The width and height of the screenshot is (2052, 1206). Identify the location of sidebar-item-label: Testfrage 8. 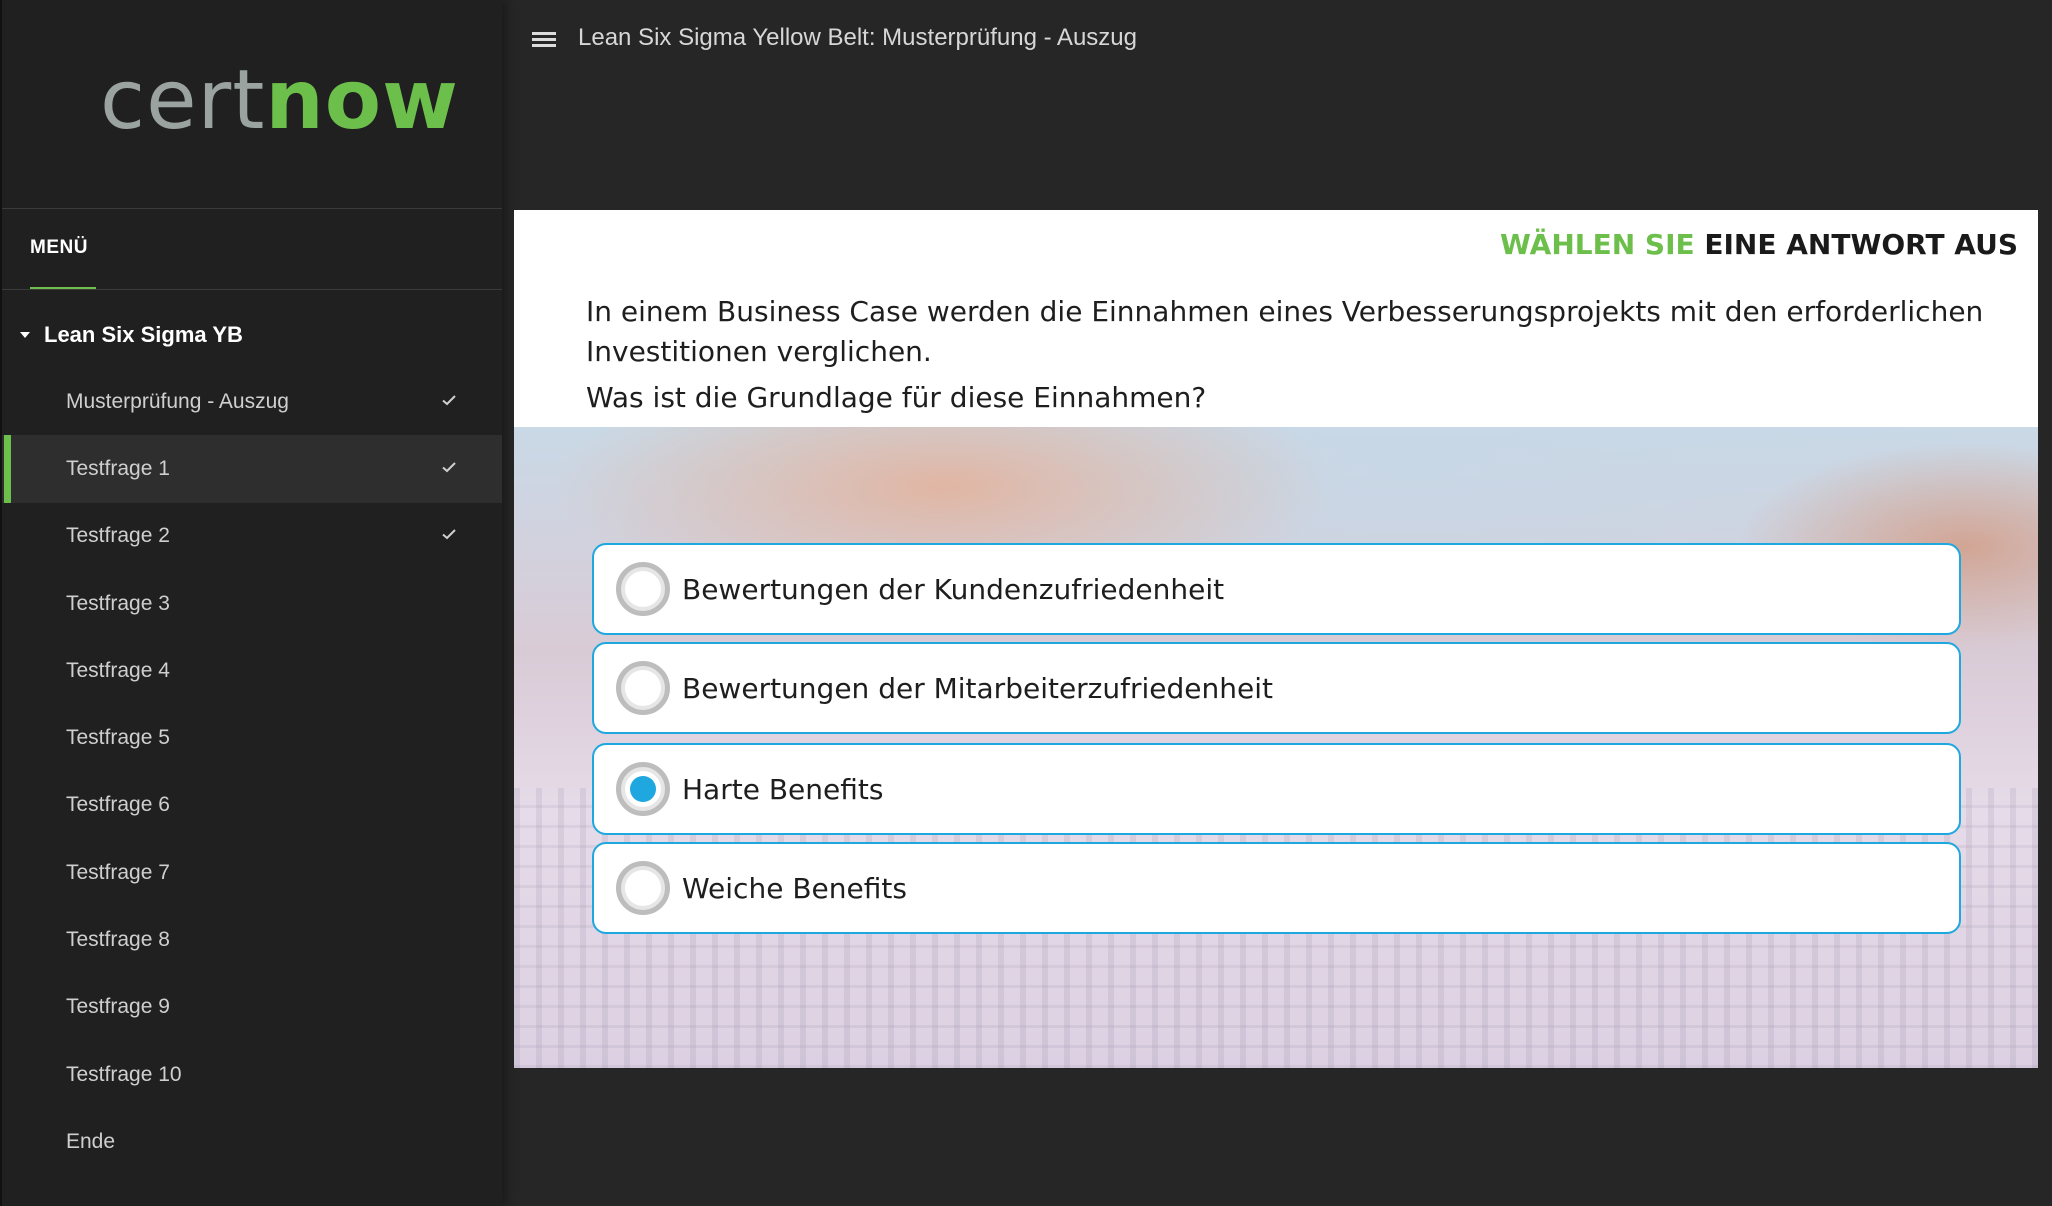
(118, 940).